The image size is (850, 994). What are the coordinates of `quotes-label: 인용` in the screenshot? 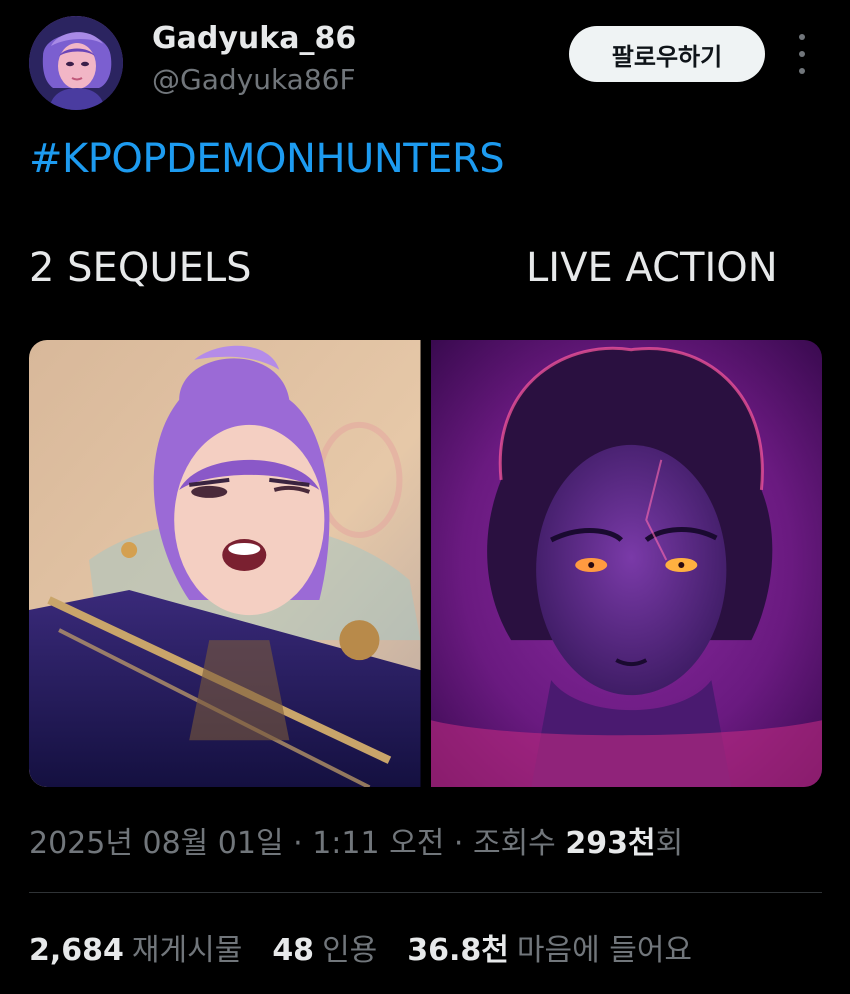 It's located at (350, 950).